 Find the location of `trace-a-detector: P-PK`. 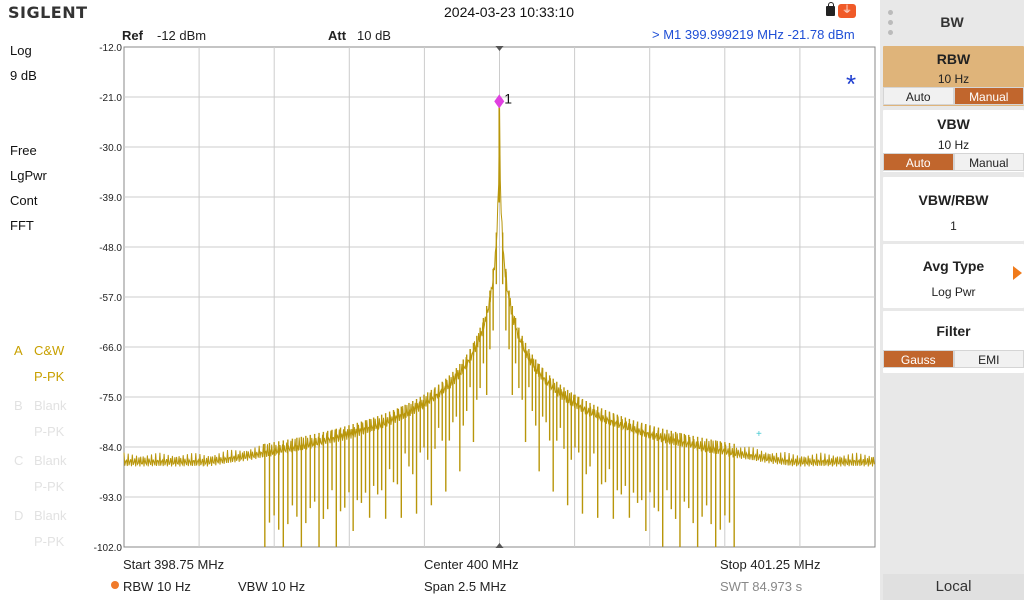

trace-a-detector: P-PK is located at coordinates (49, 376).